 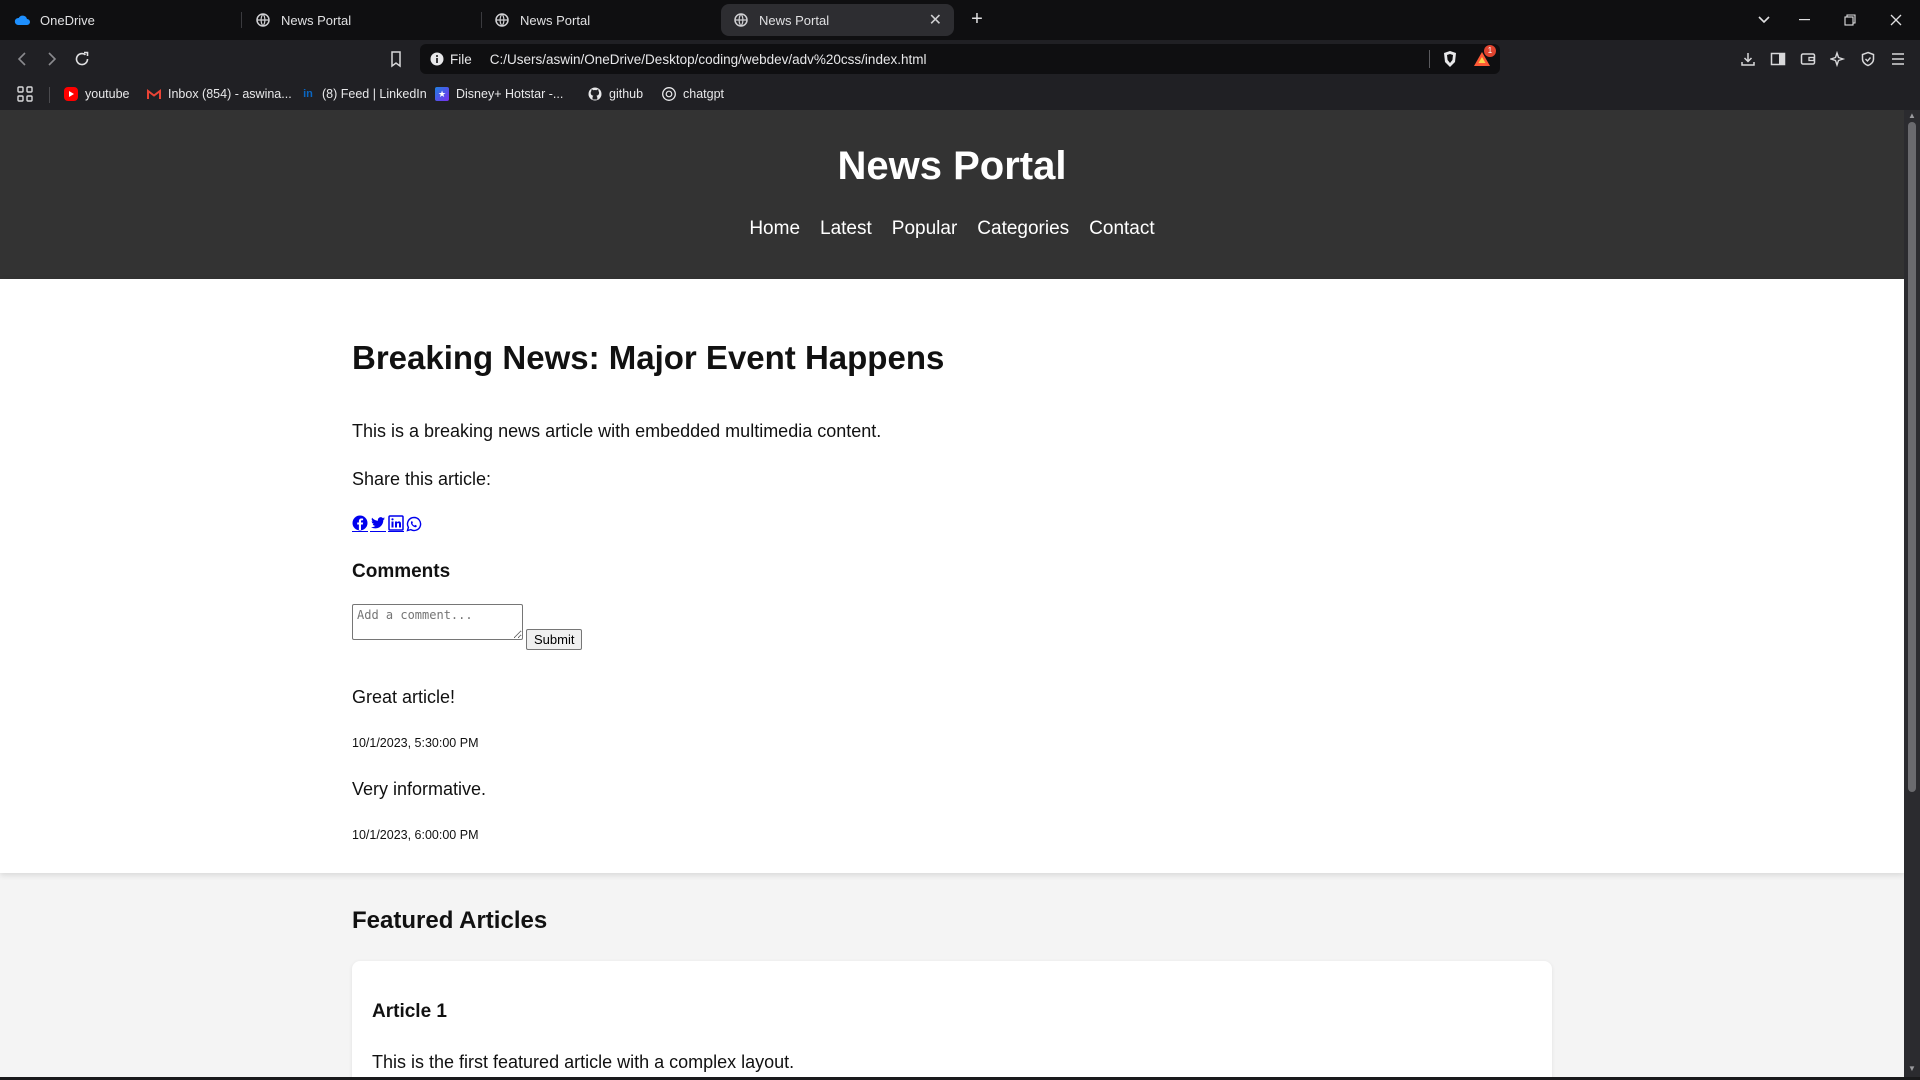 I want to click on bookmark-label: github, so click(x=626, y=94).